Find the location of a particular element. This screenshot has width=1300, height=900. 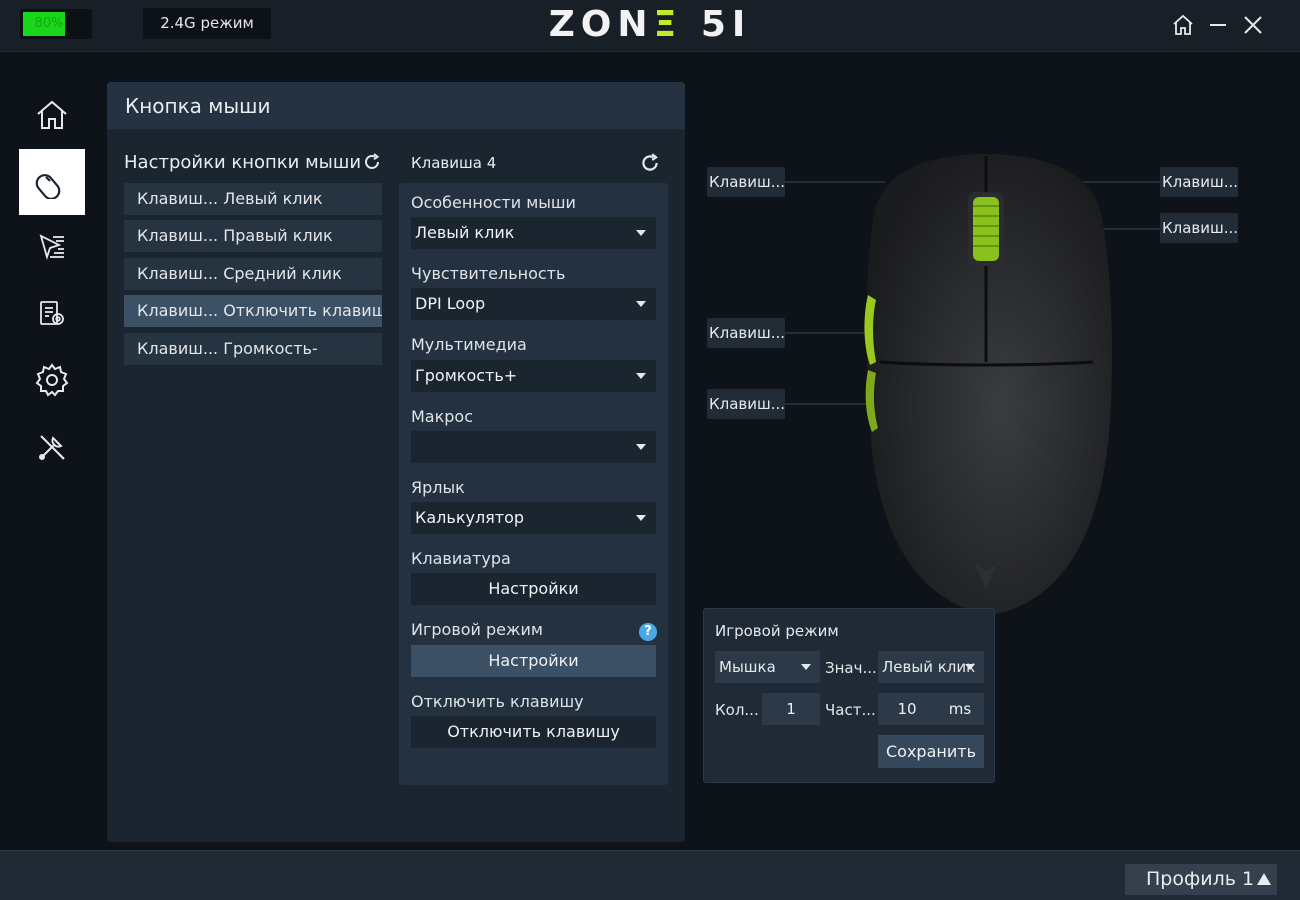

frequency-input: 10 is located at coordinates (907, 709).